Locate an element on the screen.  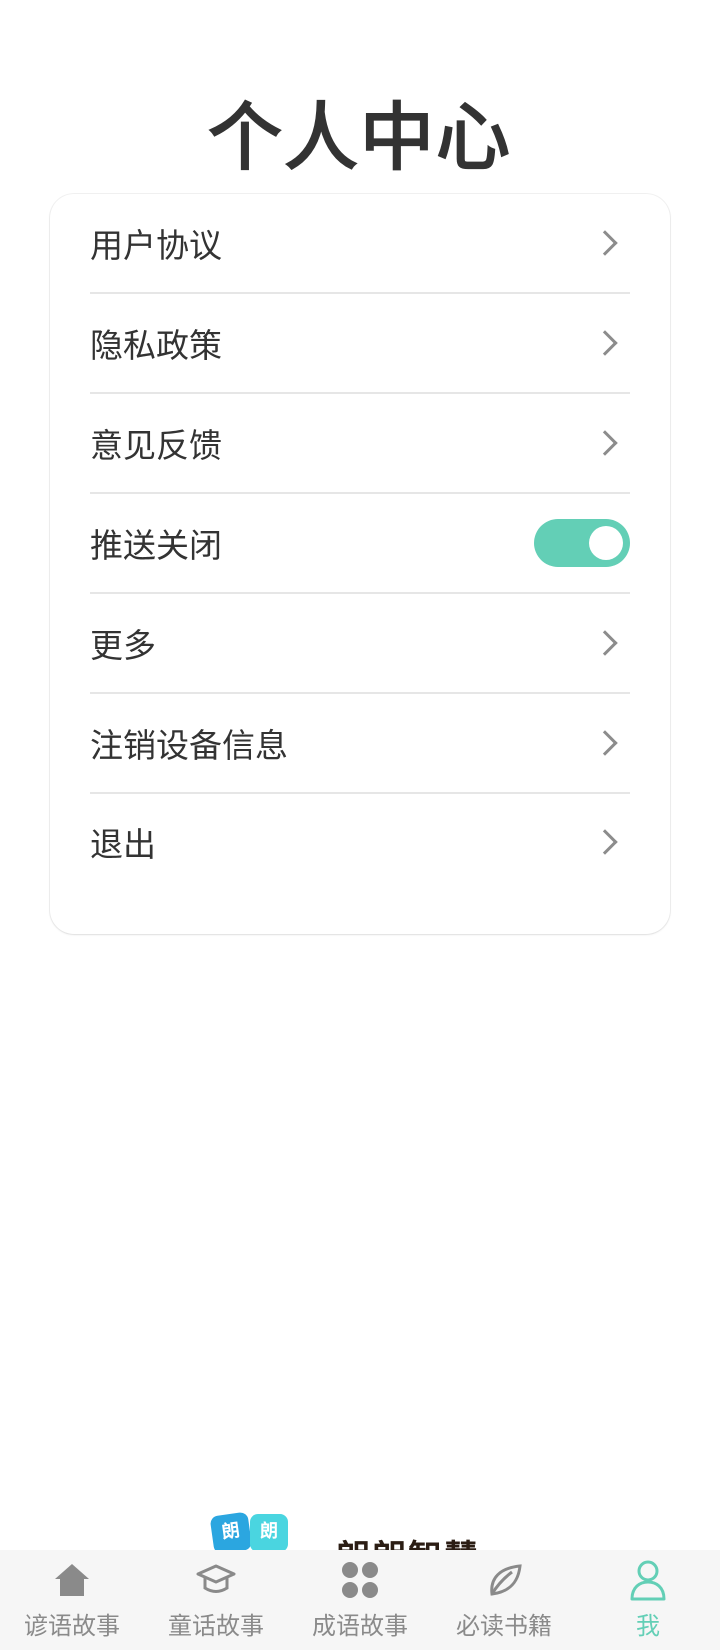
grid-circles-icon is located at coordinates (360, 1580).